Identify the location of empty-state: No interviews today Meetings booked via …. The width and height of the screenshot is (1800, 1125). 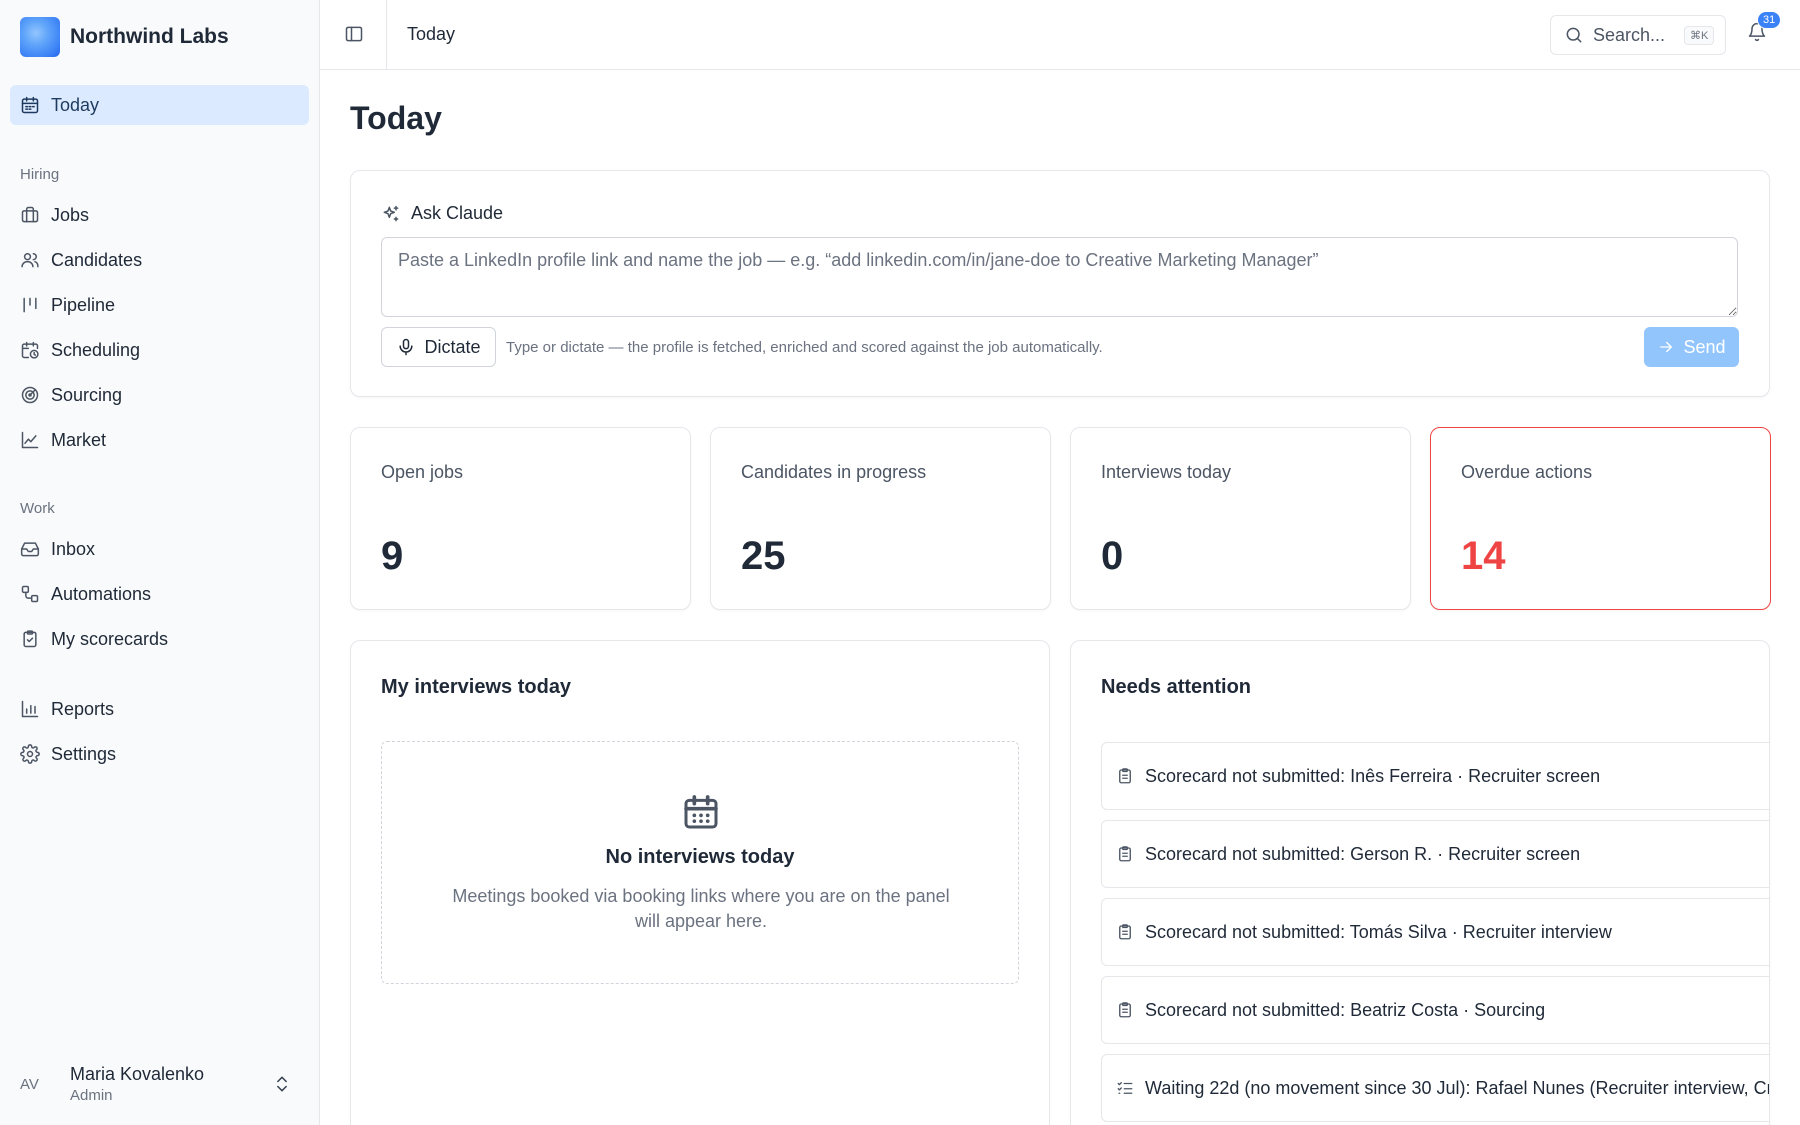
(700, 862).